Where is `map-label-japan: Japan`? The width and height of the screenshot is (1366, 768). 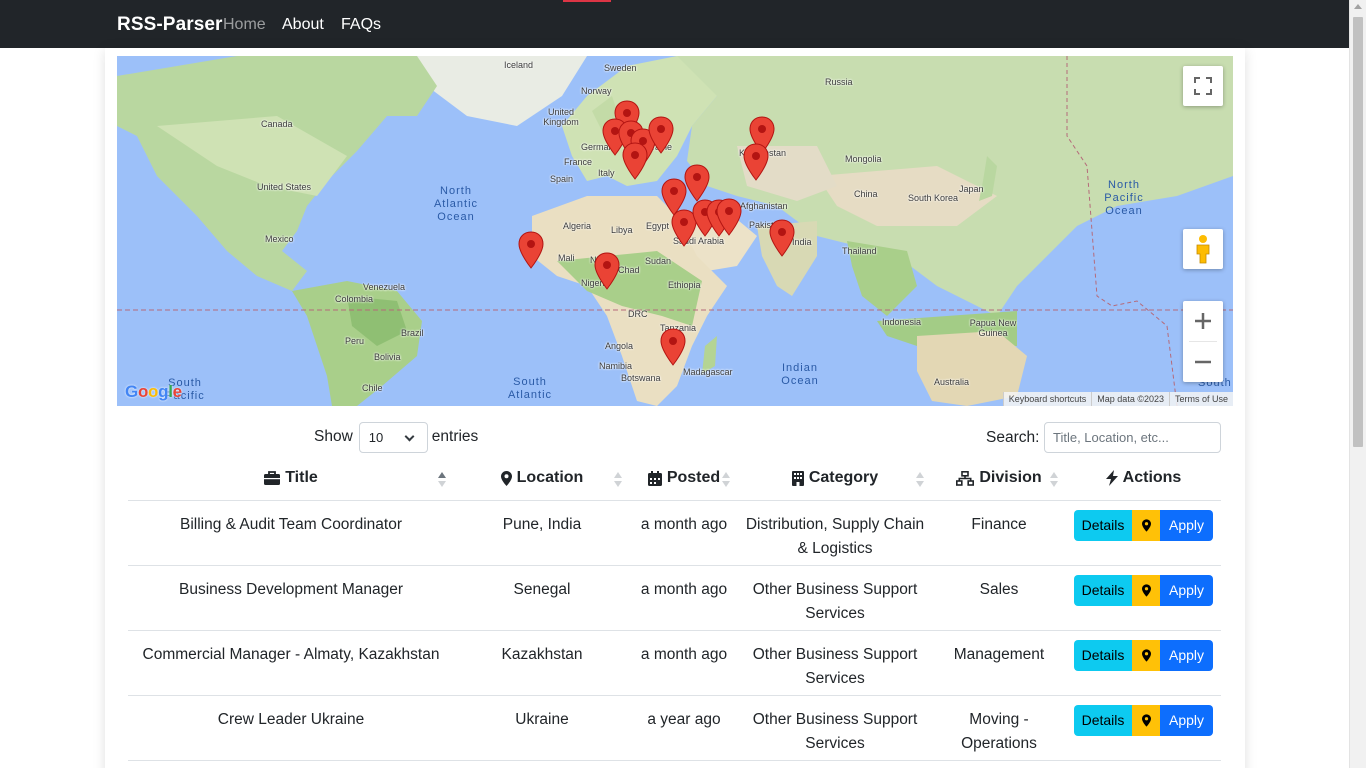 map-label-japan: Japan is located at coordinates (971, 189).